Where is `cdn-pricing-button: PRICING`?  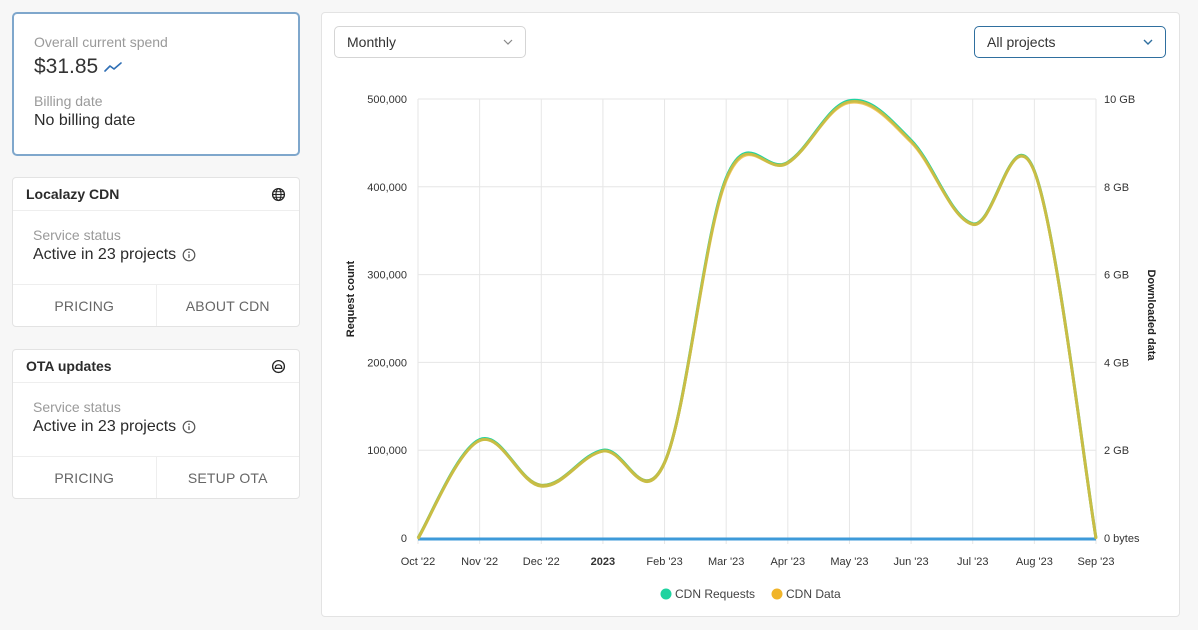 cdn-pricing-button: PRICING is located at coordinates (84, 305).